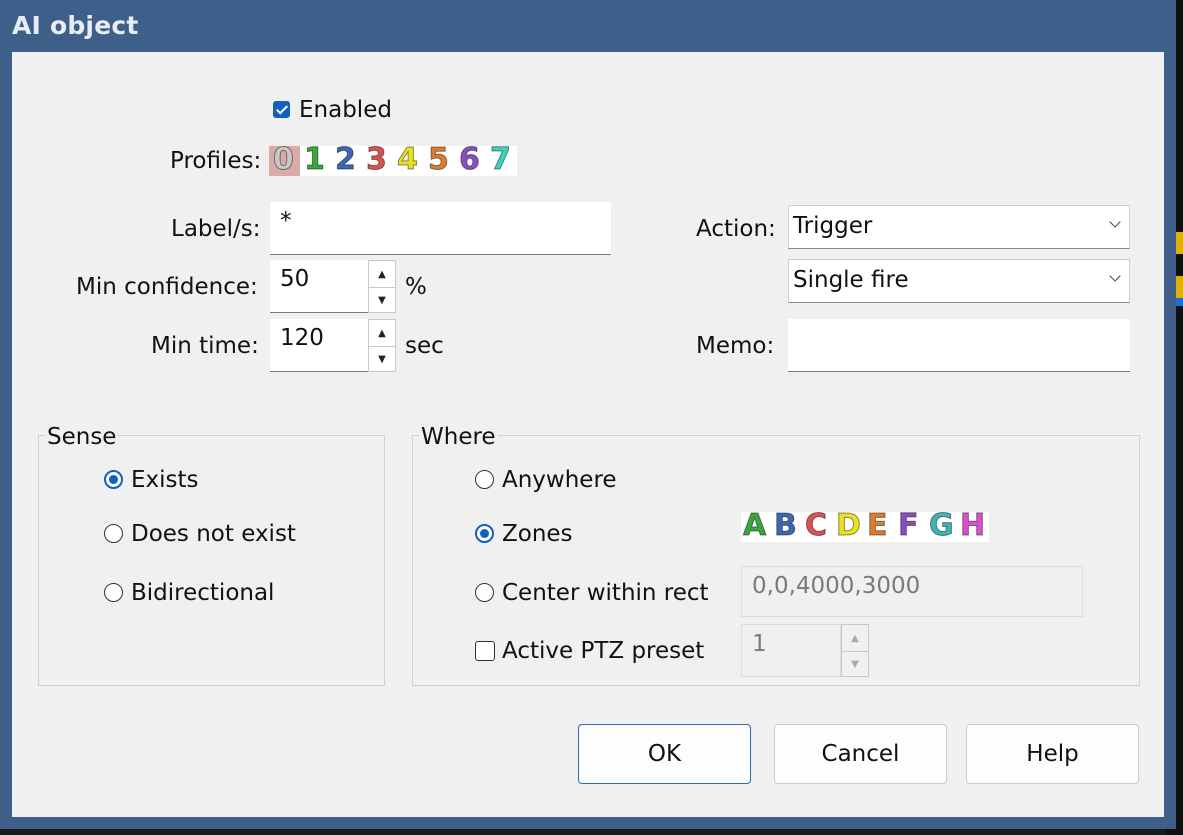  What do you see at coordinates (851, 280) in the screenshot?
I see `fire-mode-value: Single fire` at bounding box center [851, 280].